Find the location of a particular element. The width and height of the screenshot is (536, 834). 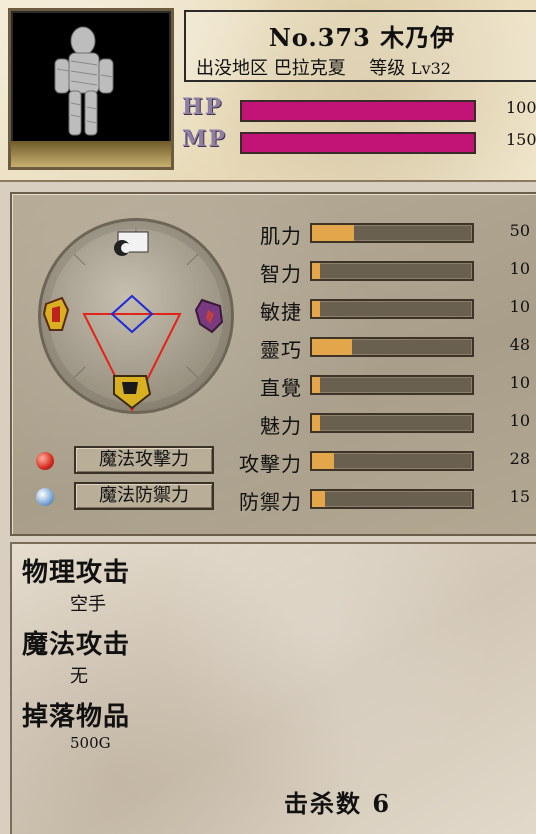

hp-bar is located at coordinates (358, 111).